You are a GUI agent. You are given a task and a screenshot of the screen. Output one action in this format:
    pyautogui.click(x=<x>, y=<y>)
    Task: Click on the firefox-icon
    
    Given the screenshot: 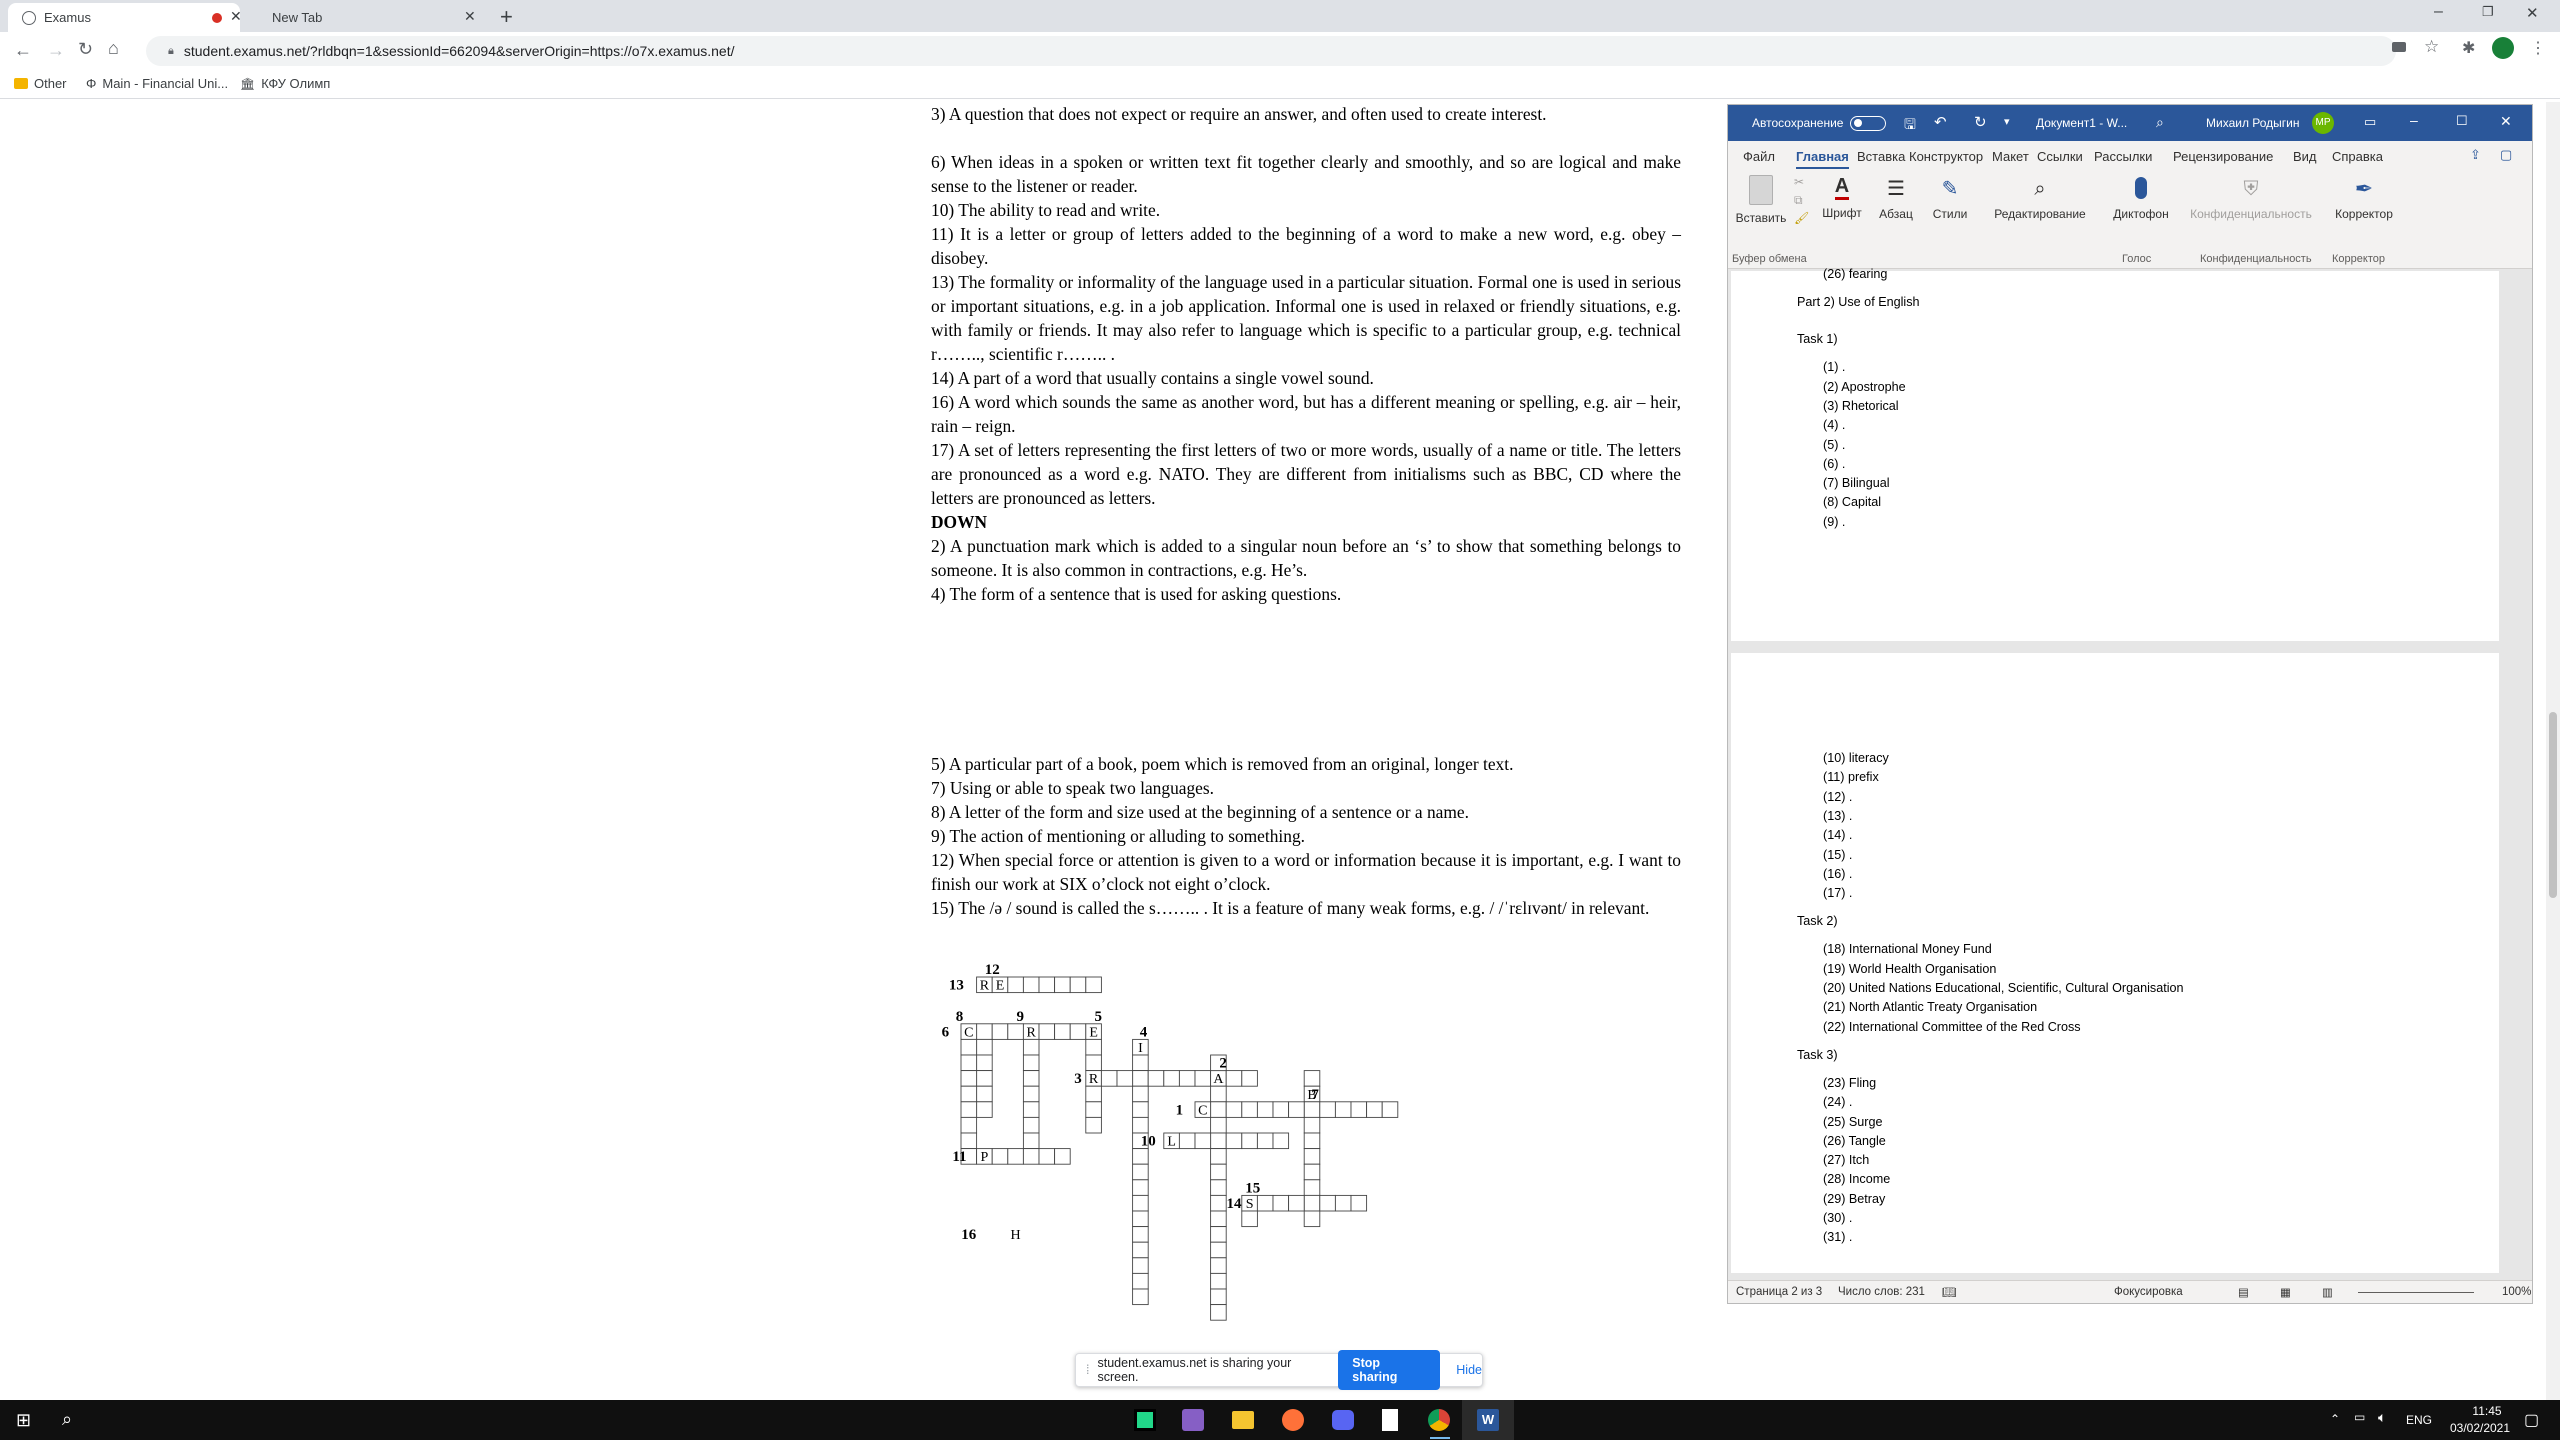 What is the action you would take?
    pyautogui.click(x=1293, y=1420)
    